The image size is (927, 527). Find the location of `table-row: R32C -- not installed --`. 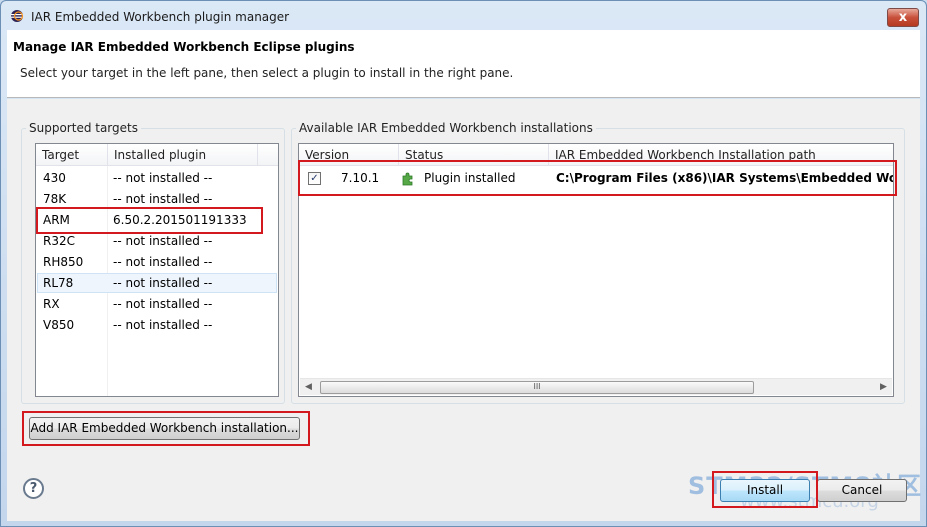

table-row: R32C -- not installed -- is located at coordinates (157, 241).